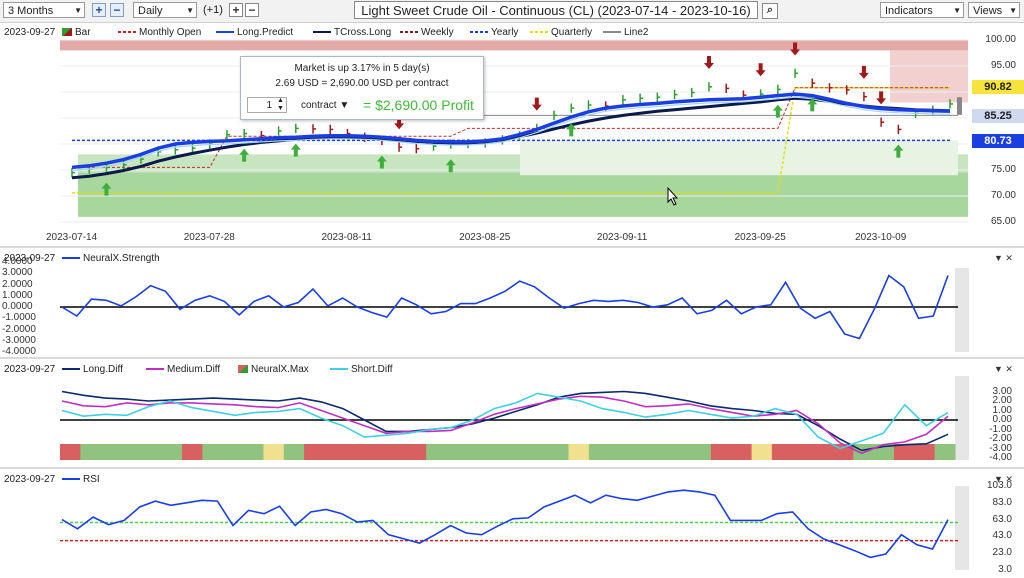 Image resolution: width=1024 pixels, height=578 pixels. What do you see at coordinates (372, 369) in the screenshot?
I see `legend-label: Short.Diff` at bounding box center [372, 369].